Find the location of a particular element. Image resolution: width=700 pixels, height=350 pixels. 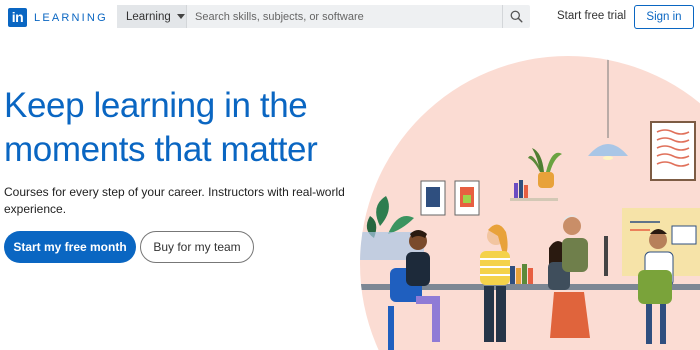

search-category-label: Learning is located at coordinates (148, 16).